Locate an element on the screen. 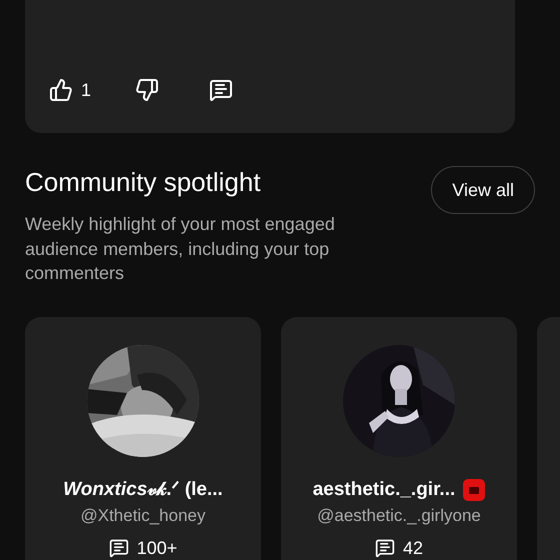 Image resolution: width=560 pixels, height=560 pixels. view-all-button: View all is located at coordinates (483, 190).